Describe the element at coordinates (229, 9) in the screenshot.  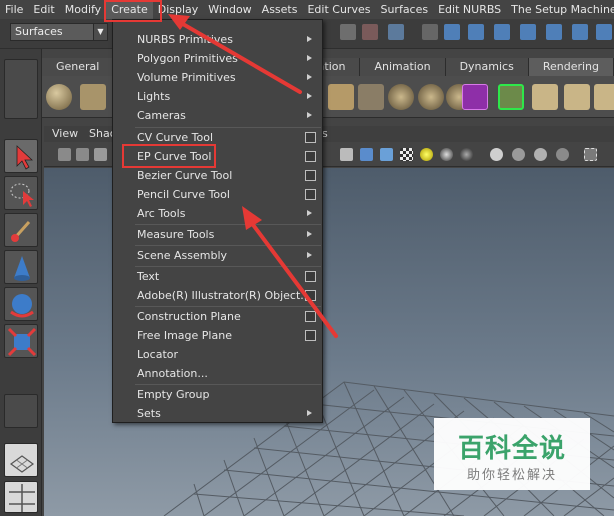
I see `menu-window: Window` at that location.